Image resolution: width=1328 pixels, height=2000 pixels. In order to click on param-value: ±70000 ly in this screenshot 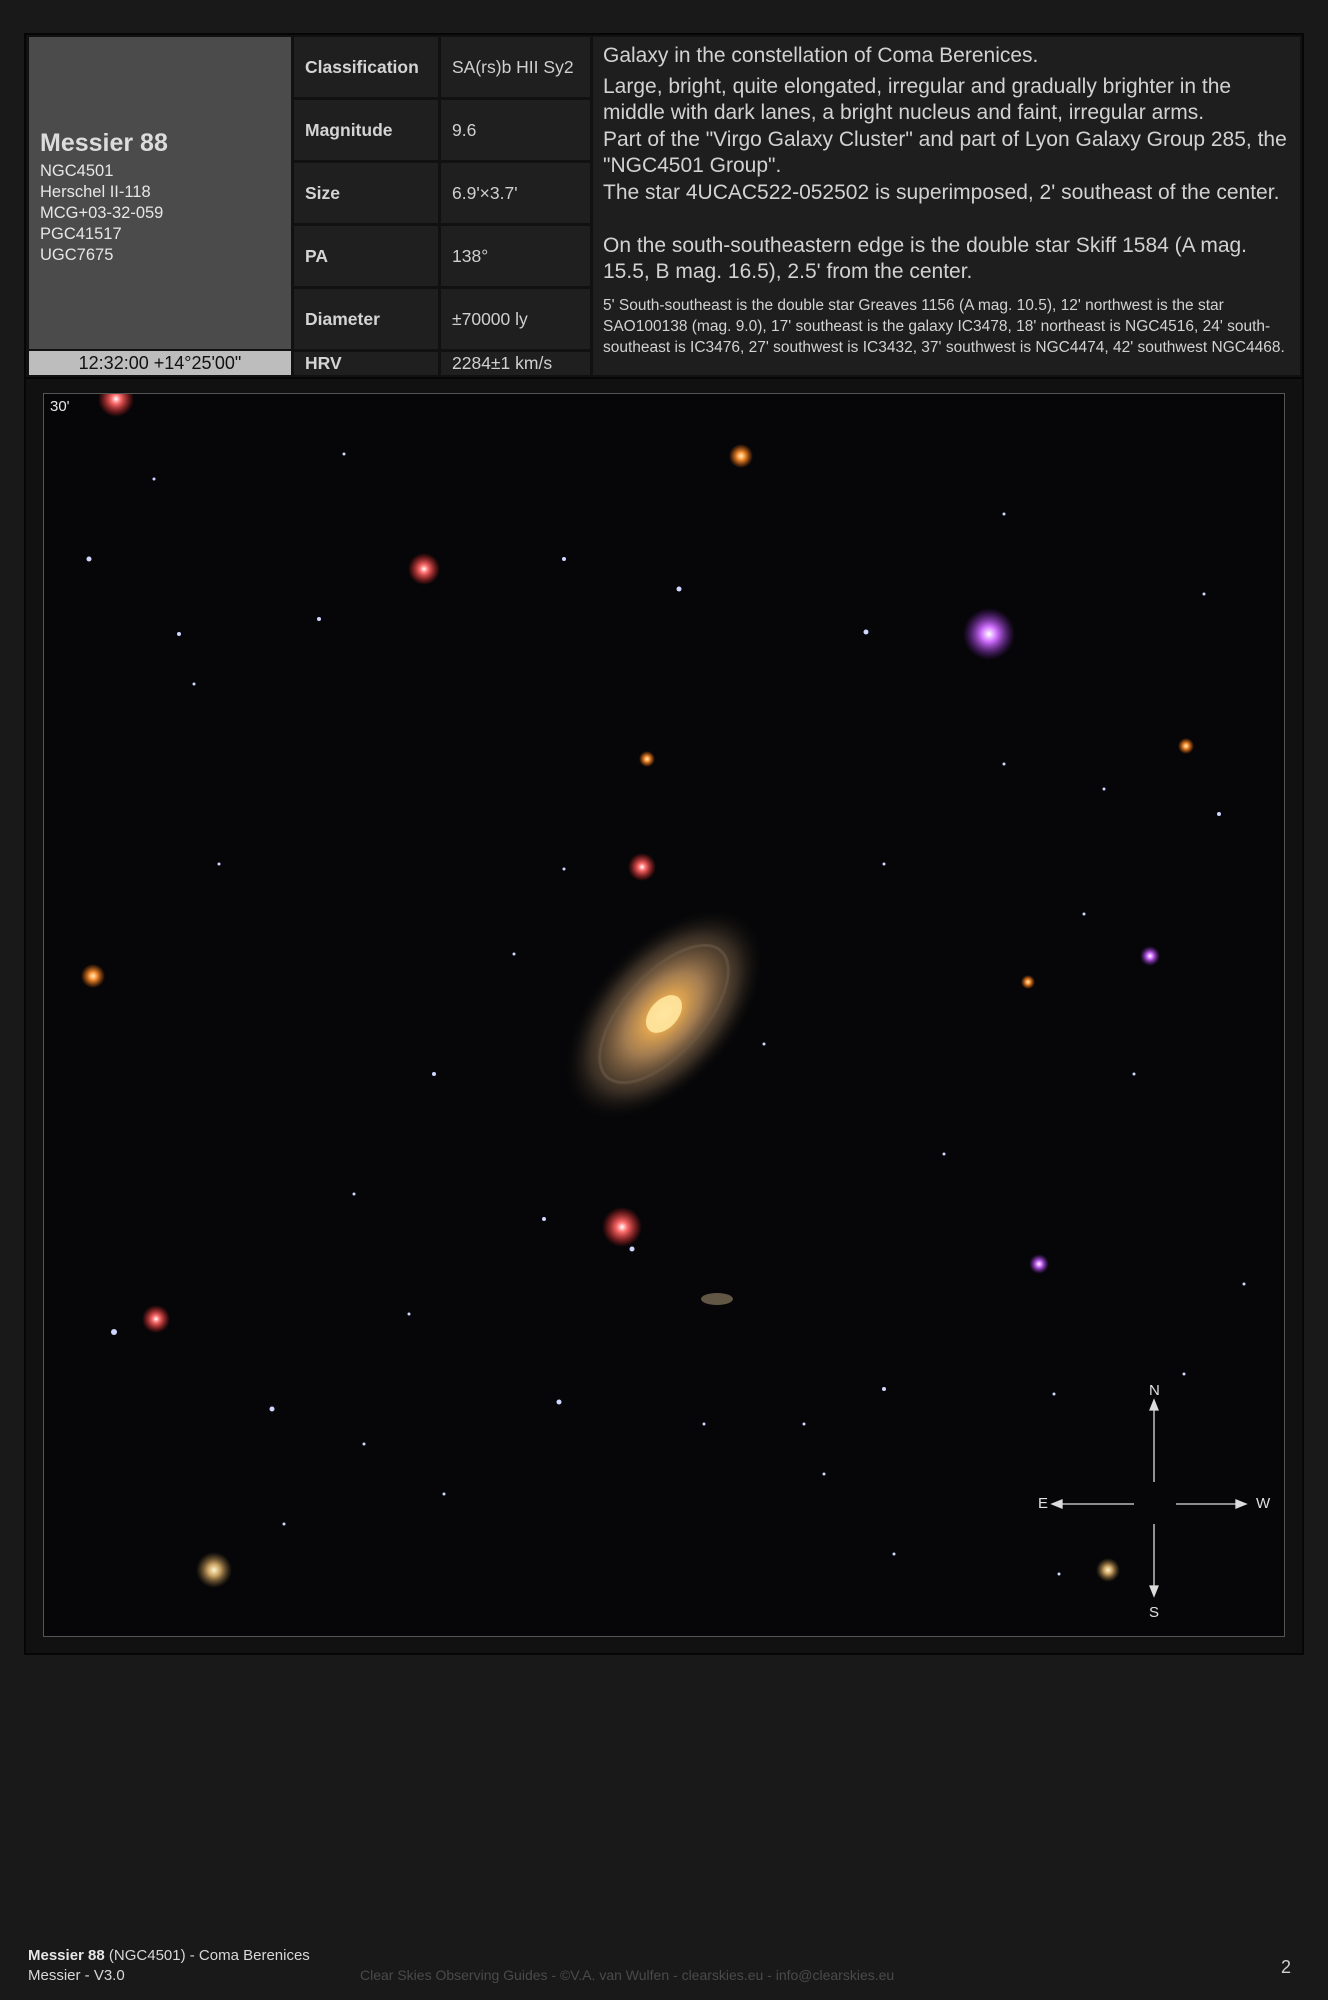, I will do `click(515, 319)`.